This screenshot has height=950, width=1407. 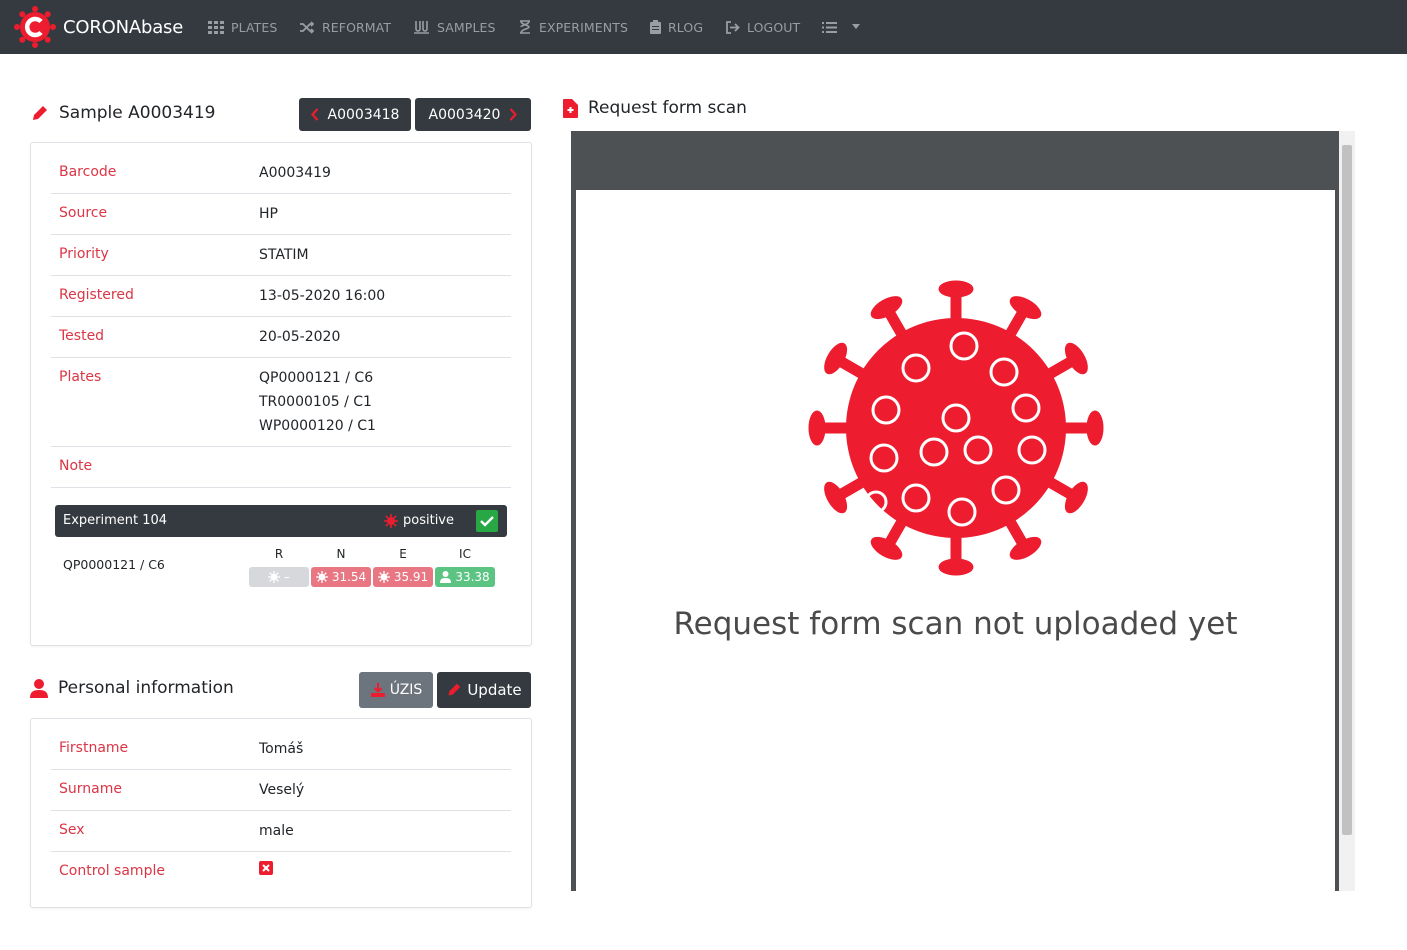 I want to click on medical-file-icon, so click(x=570, y=108).